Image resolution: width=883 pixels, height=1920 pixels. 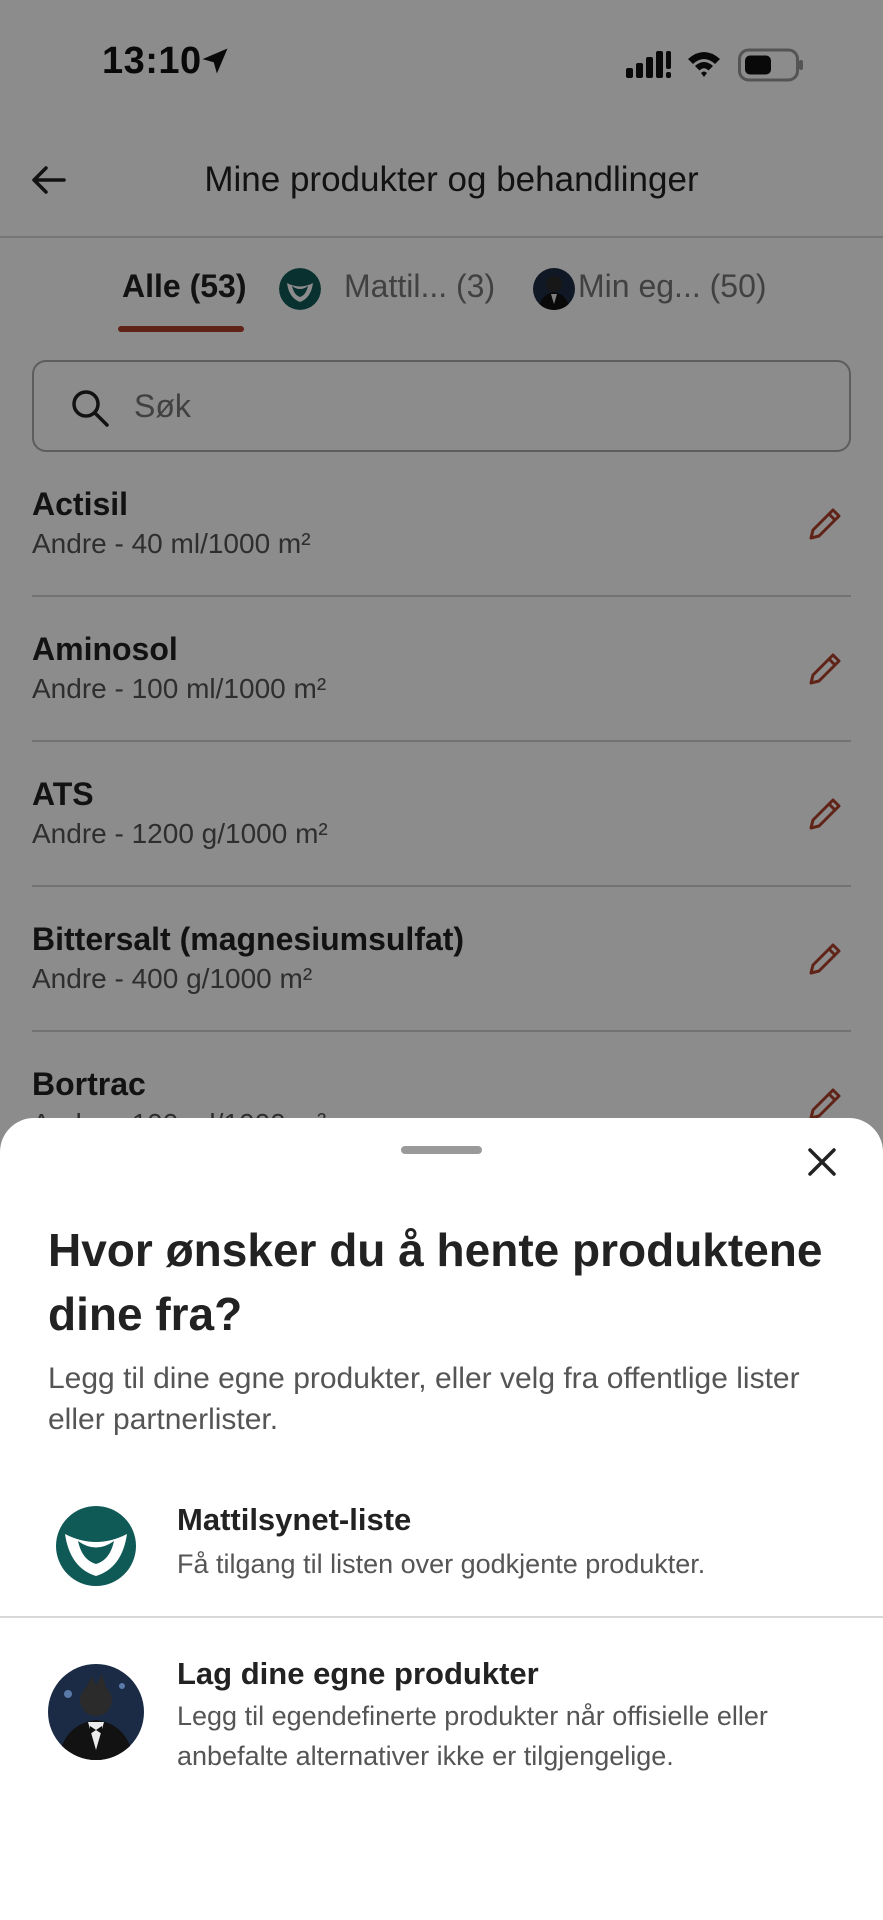 I want to click on avatar, so click(x=96, y=1712).